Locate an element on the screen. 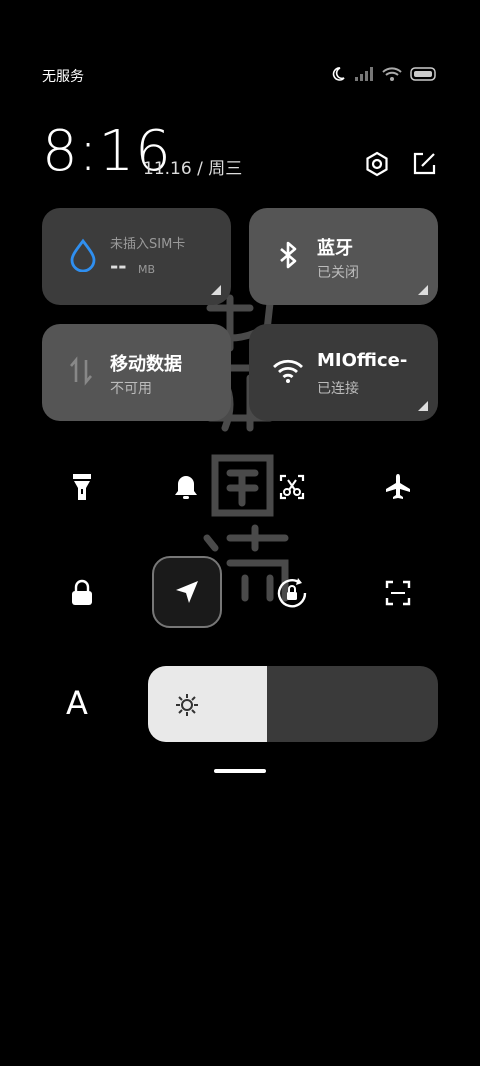 The width and height of the screenshot is (480, 1066). location-toggle is located at coordinates (187, 592).